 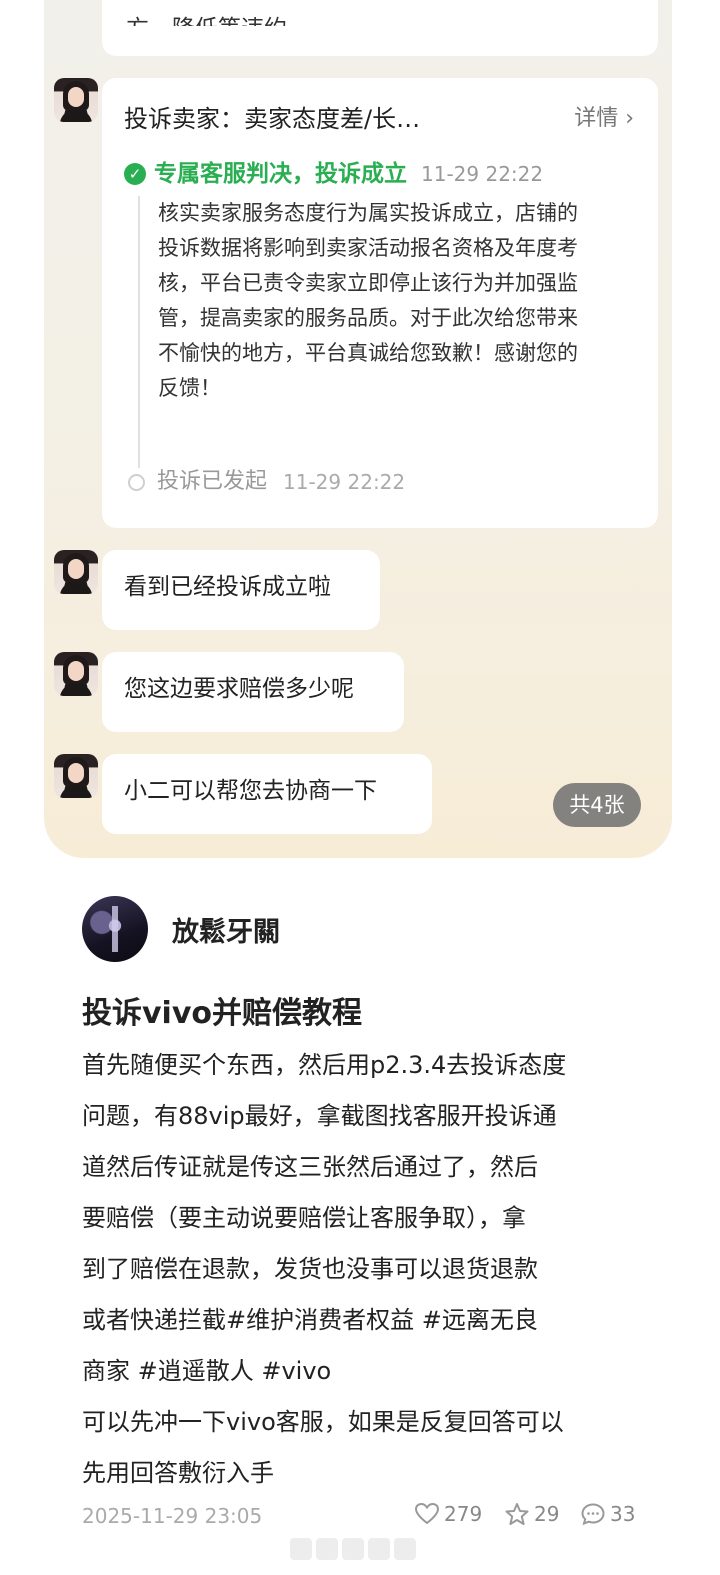 I want to click on watermark, so click(x=360, y=1553).